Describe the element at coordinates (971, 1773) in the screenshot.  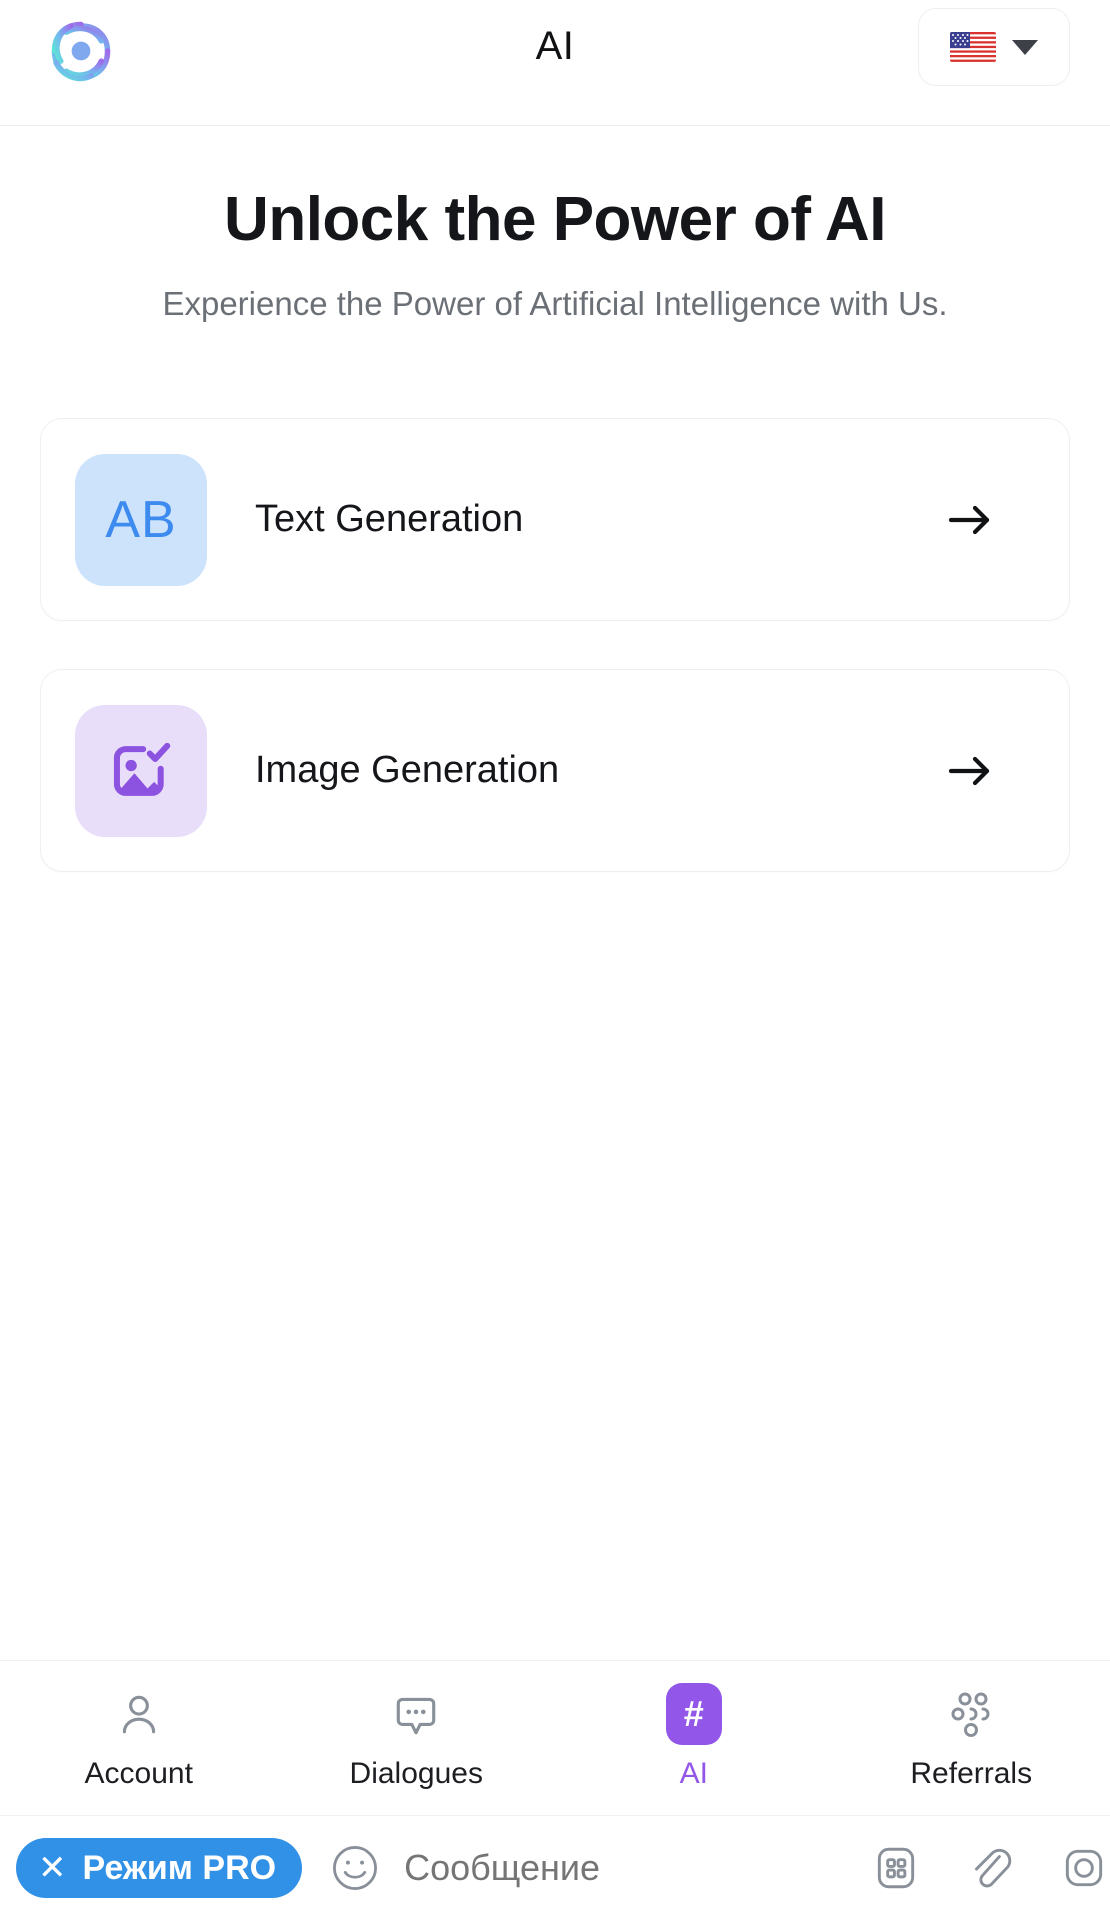
I see `nav-item-label: Referrals` at that location.